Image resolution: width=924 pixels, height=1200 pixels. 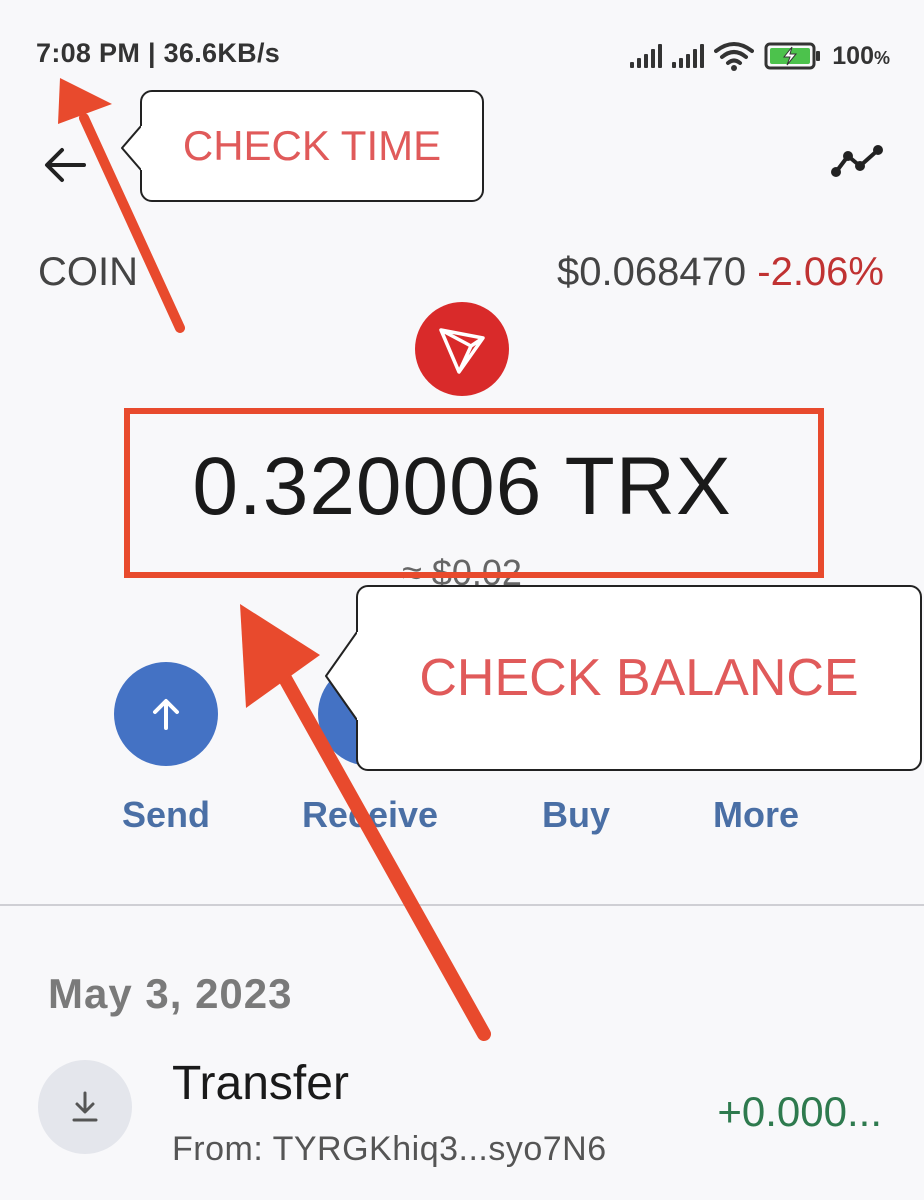 What do you see at coordinates (170, 993) in the screenshot?
I see `transaction-date-header: May 3, 2023` at bounding box center [170, 993].